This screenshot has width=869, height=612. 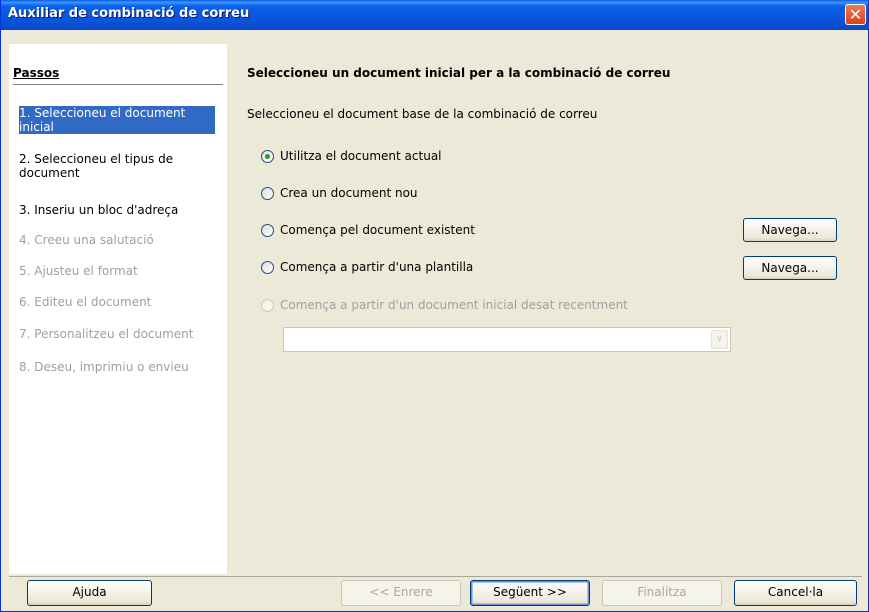 I want to click on step-item-8: 8. Deseu, imprimiu o envieu, so click(x=104, y=367).